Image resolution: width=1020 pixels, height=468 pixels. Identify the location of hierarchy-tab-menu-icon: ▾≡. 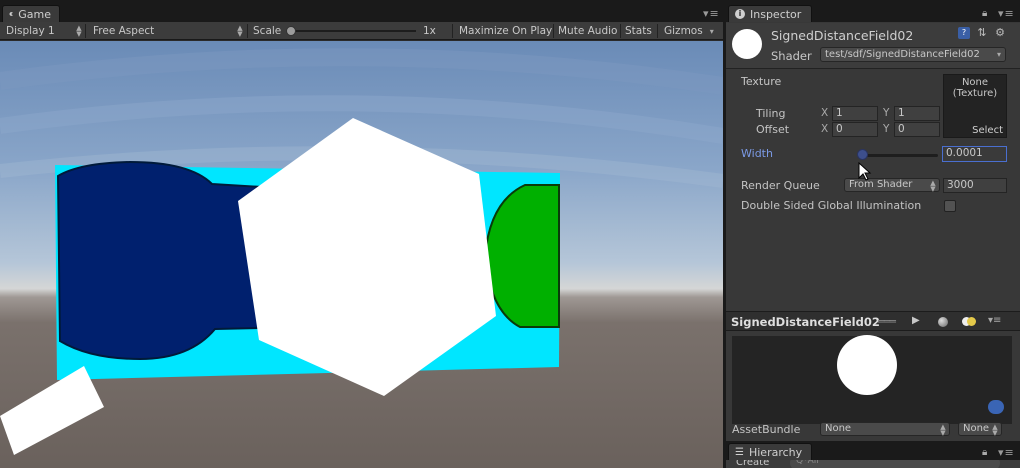
(1006, 452).